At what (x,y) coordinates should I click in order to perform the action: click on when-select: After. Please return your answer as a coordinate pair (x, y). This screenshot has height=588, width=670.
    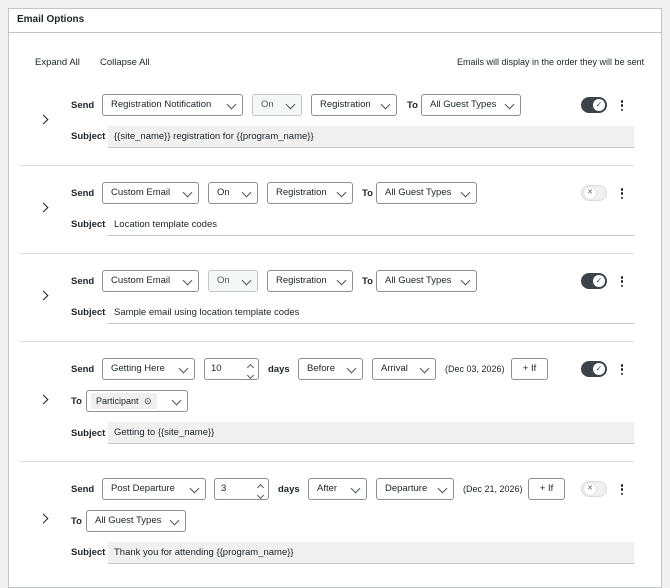
    Looking at the image, I should click on (337, 489).